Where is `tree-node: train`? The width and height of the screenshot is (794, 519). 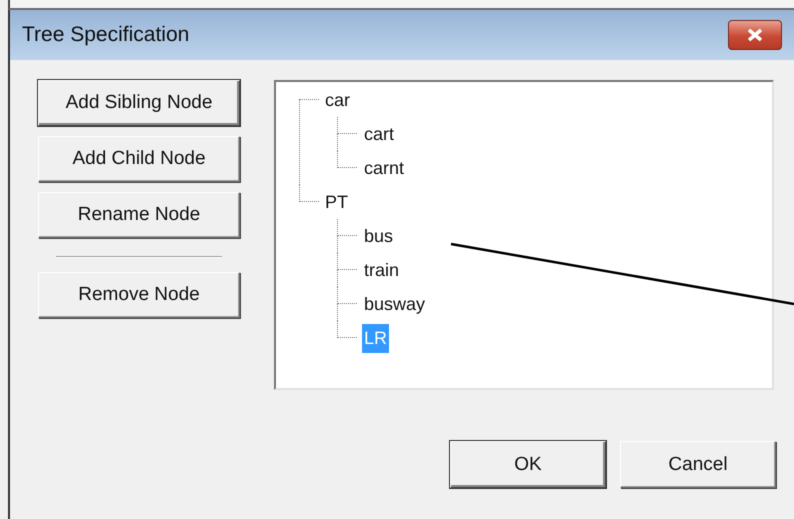 tree-node: train is located at coordinates (382, 270).